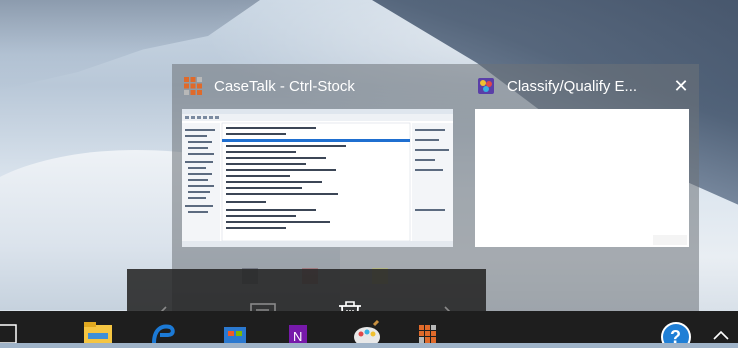  I want to click on classify-app-icon, so click(486, 86).